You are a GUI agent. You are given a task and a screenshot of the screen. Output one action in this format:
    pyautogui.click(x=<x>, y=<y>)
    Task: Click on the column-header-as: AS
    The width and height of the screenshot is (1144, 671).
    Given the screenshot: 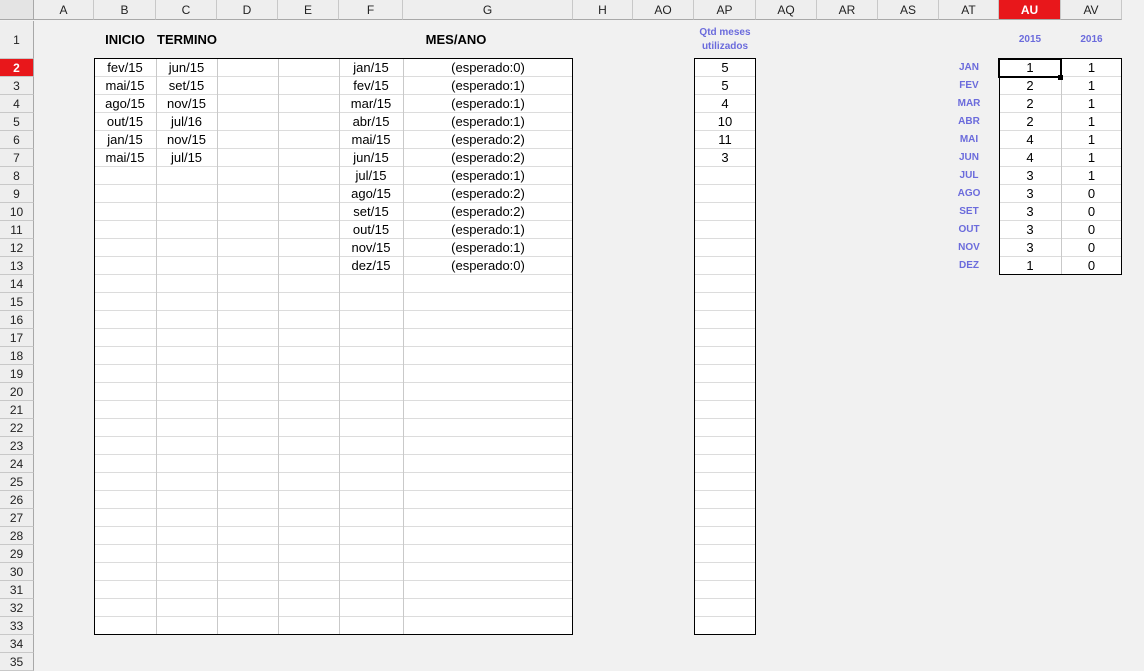 What is the action you would take?
    pyautogui.click(x=908, y=10)
    